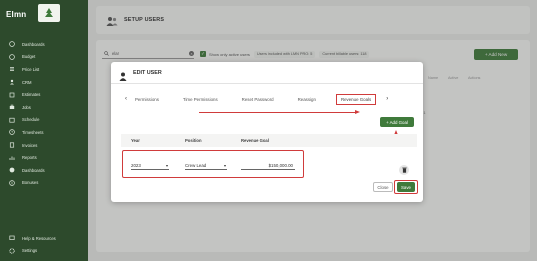  I want to click on sidebar-item-price-list: Price List, so click(44, 69).